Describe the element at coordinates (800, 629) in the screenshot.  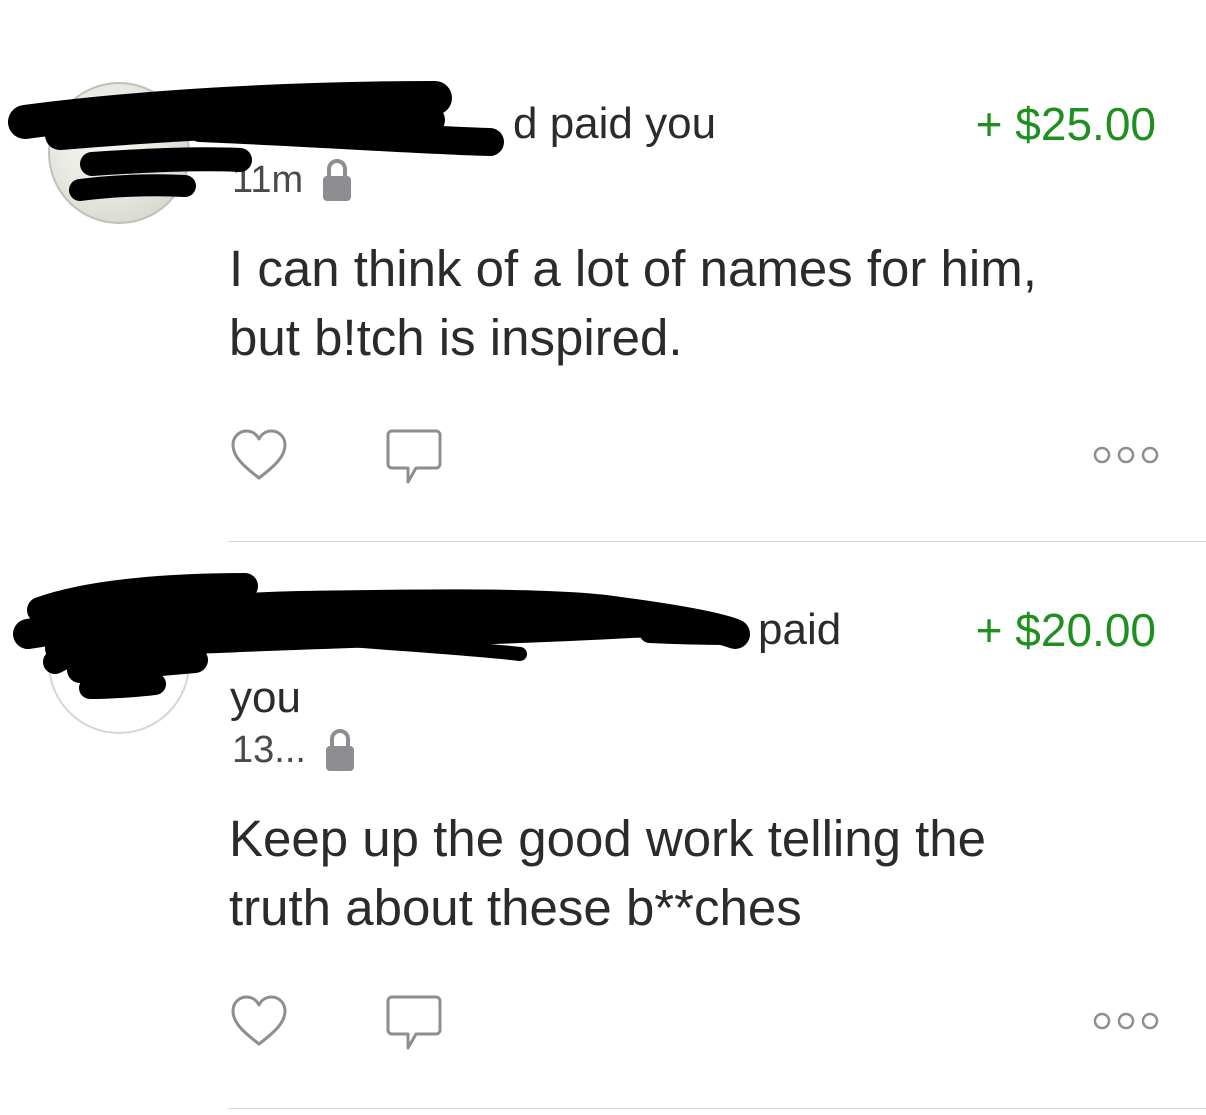
I see `headline-text: paid` at that location.